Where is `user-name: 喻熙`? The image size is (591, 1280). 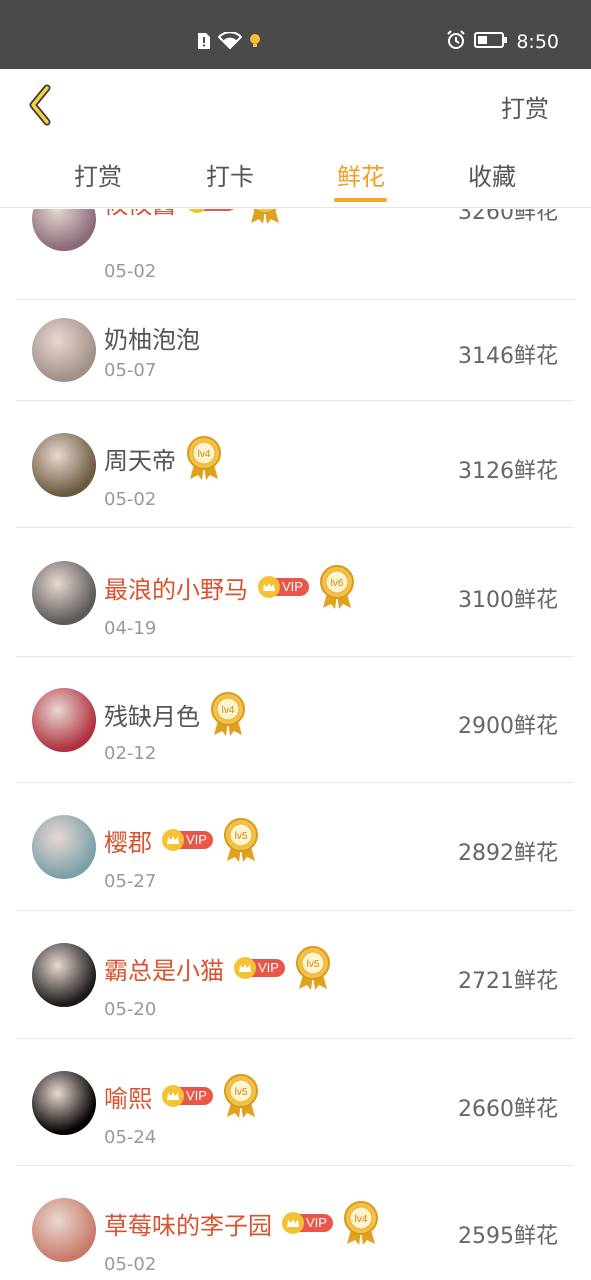
user-name: 喻熙 is located at coordinates (128, 1096).